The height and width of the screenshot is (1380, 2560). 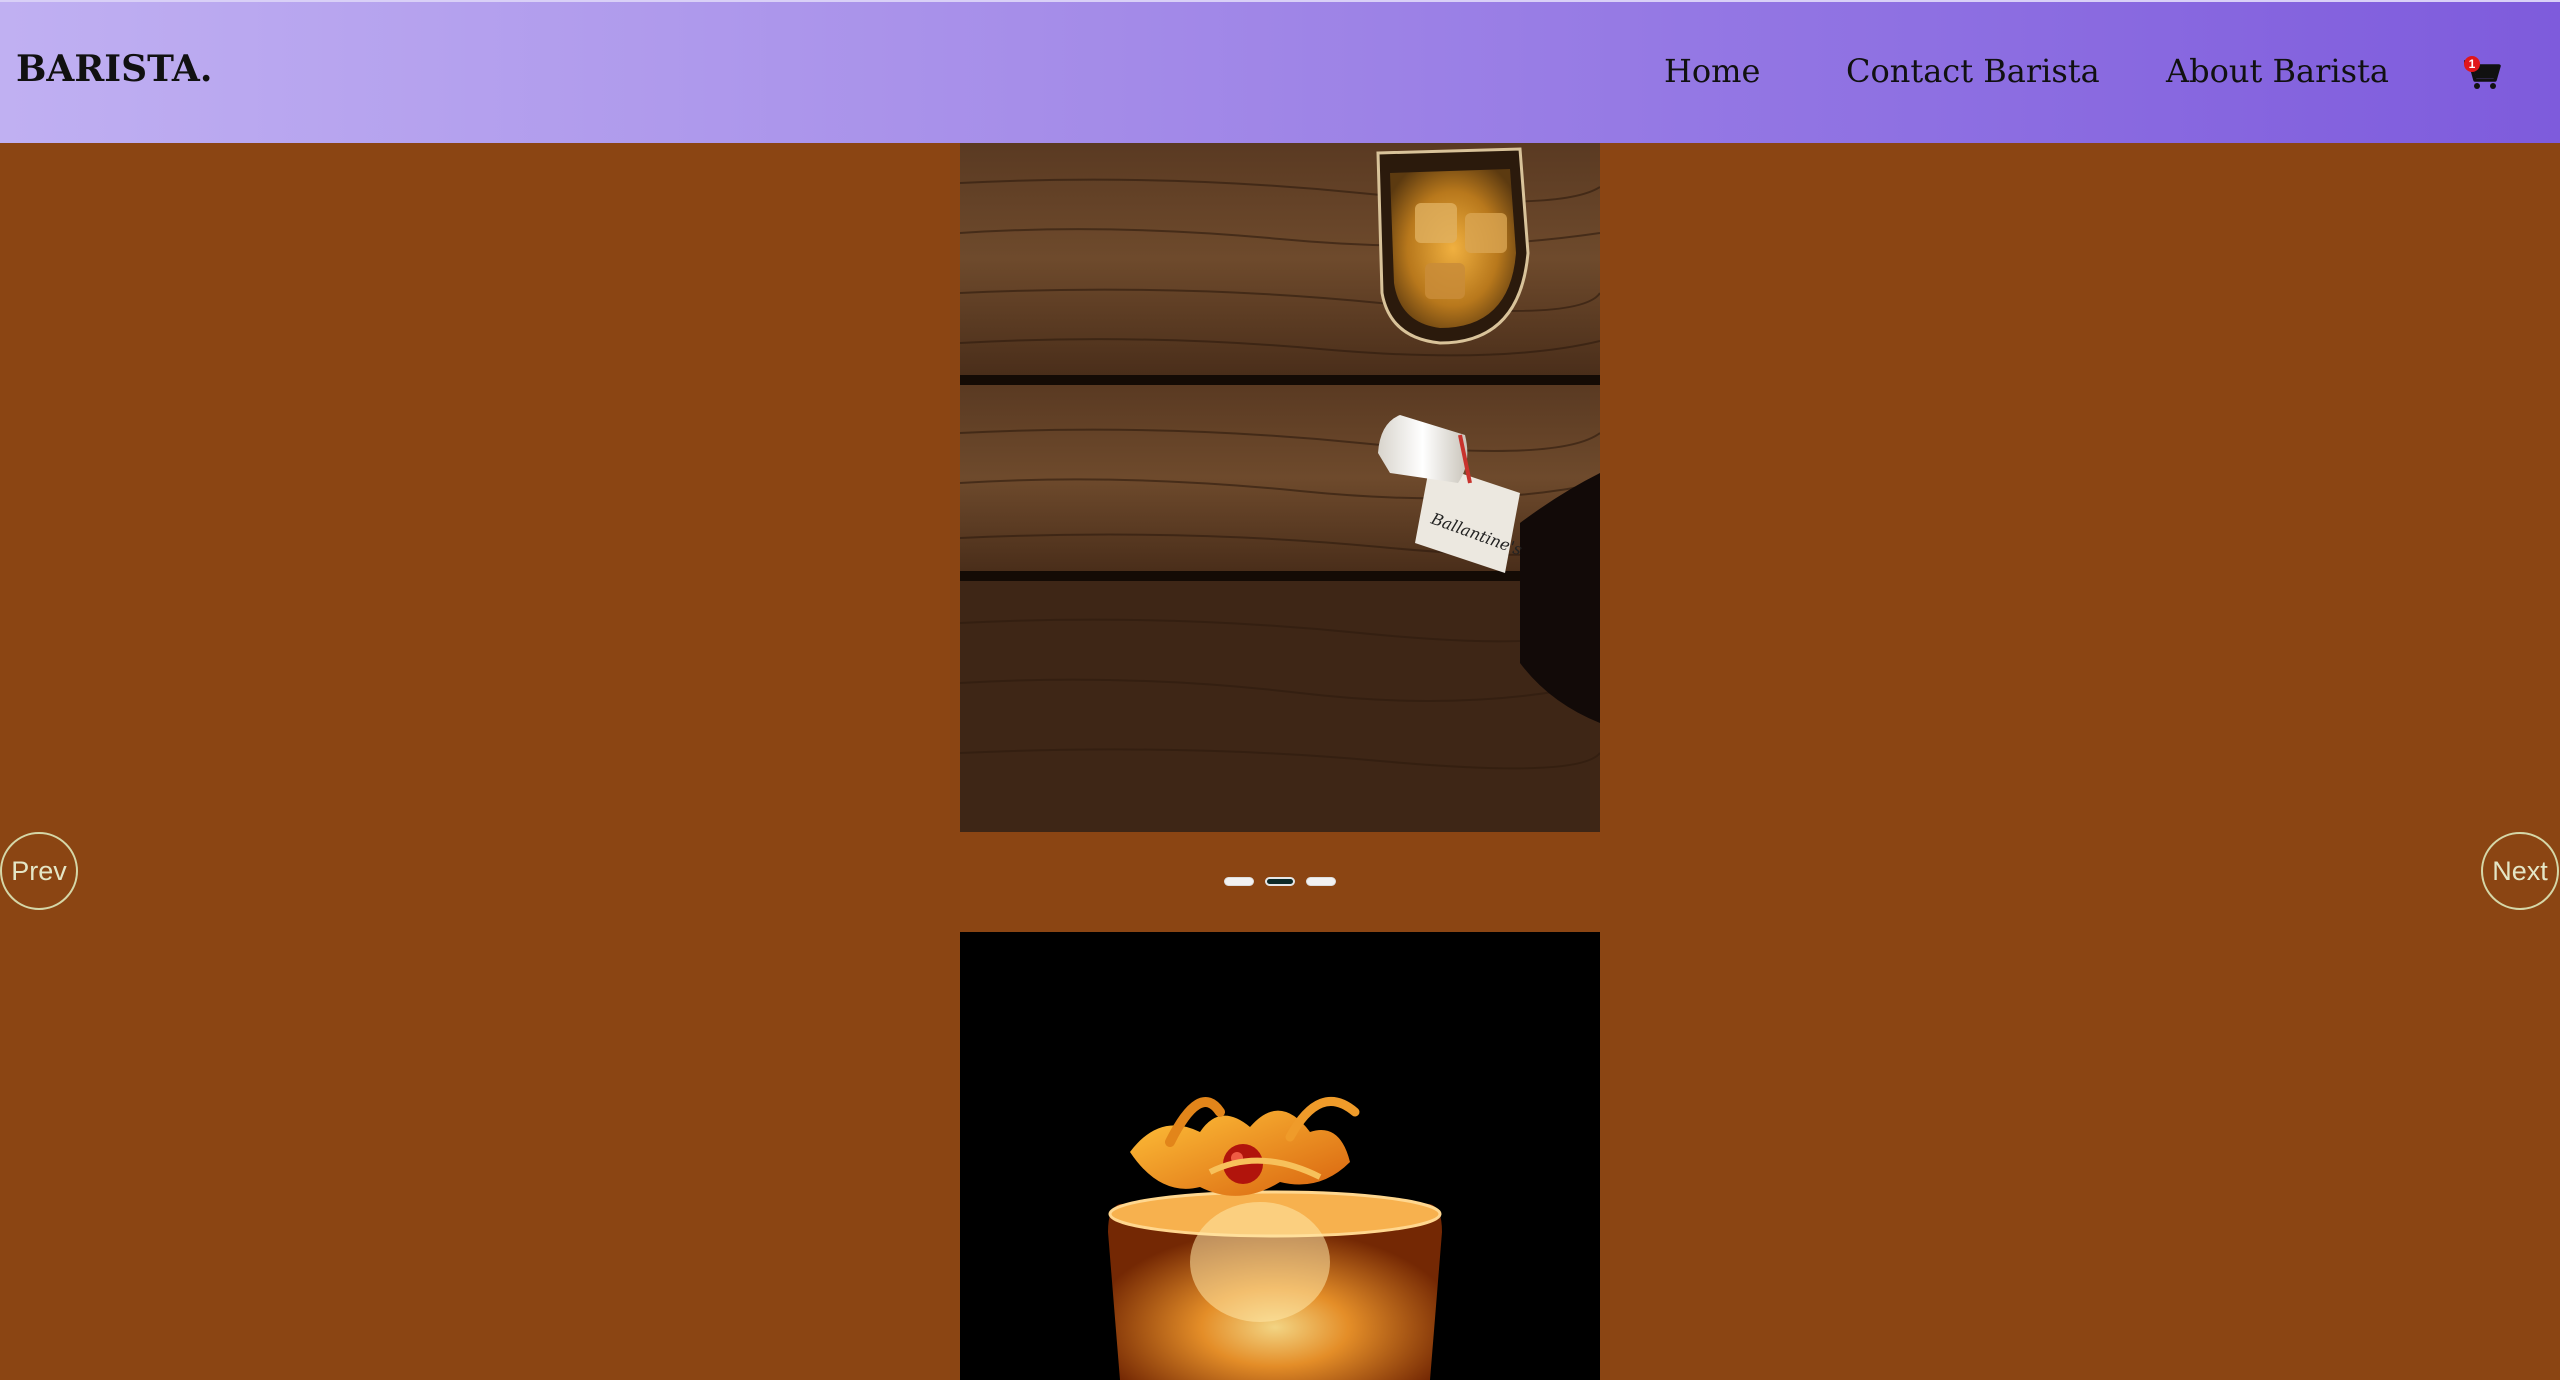 I want to click on slider-dots, so click(x=1280, y=883).